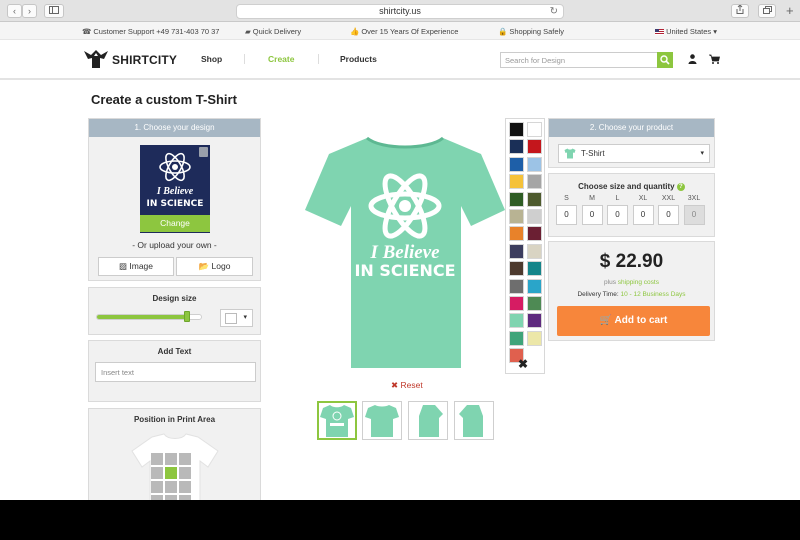 This screenshot has height=540, width=800. I want to click on view-thumbnail-back, so click(382, 420).